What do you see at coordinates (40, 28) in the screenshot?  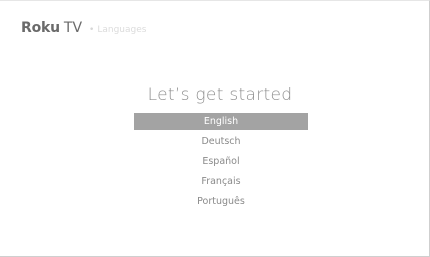 I see `roku-logo: Roku` at bounding box center [40, 28].